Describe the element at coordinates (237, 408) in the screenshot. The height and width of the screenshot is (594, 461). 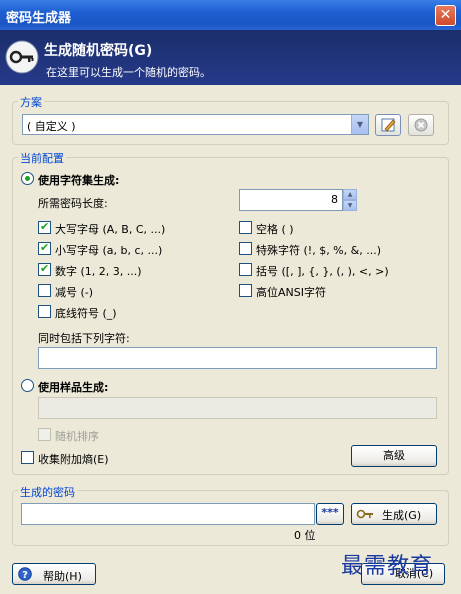
I see `pattern-input` at that location.